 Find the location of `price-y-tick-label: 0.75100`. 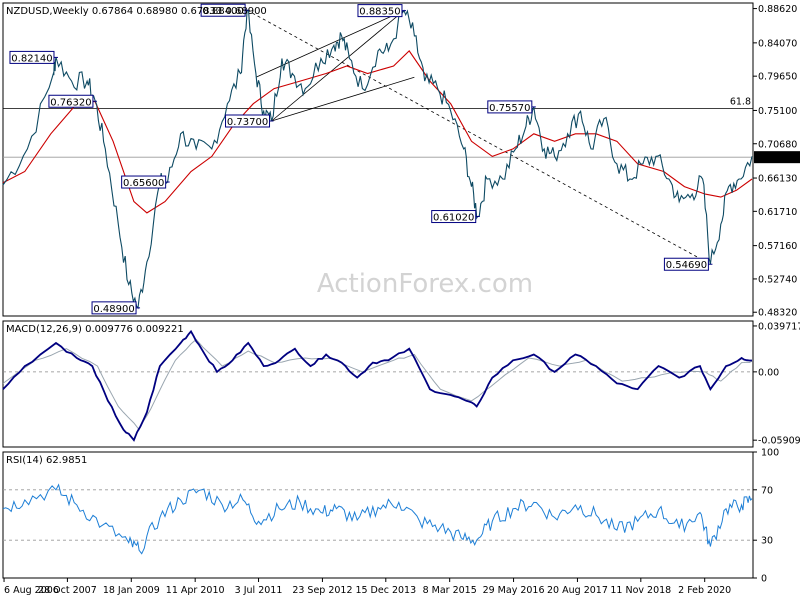

price-y-tick-label: 0.75100 is located at coordinates (777, 111).